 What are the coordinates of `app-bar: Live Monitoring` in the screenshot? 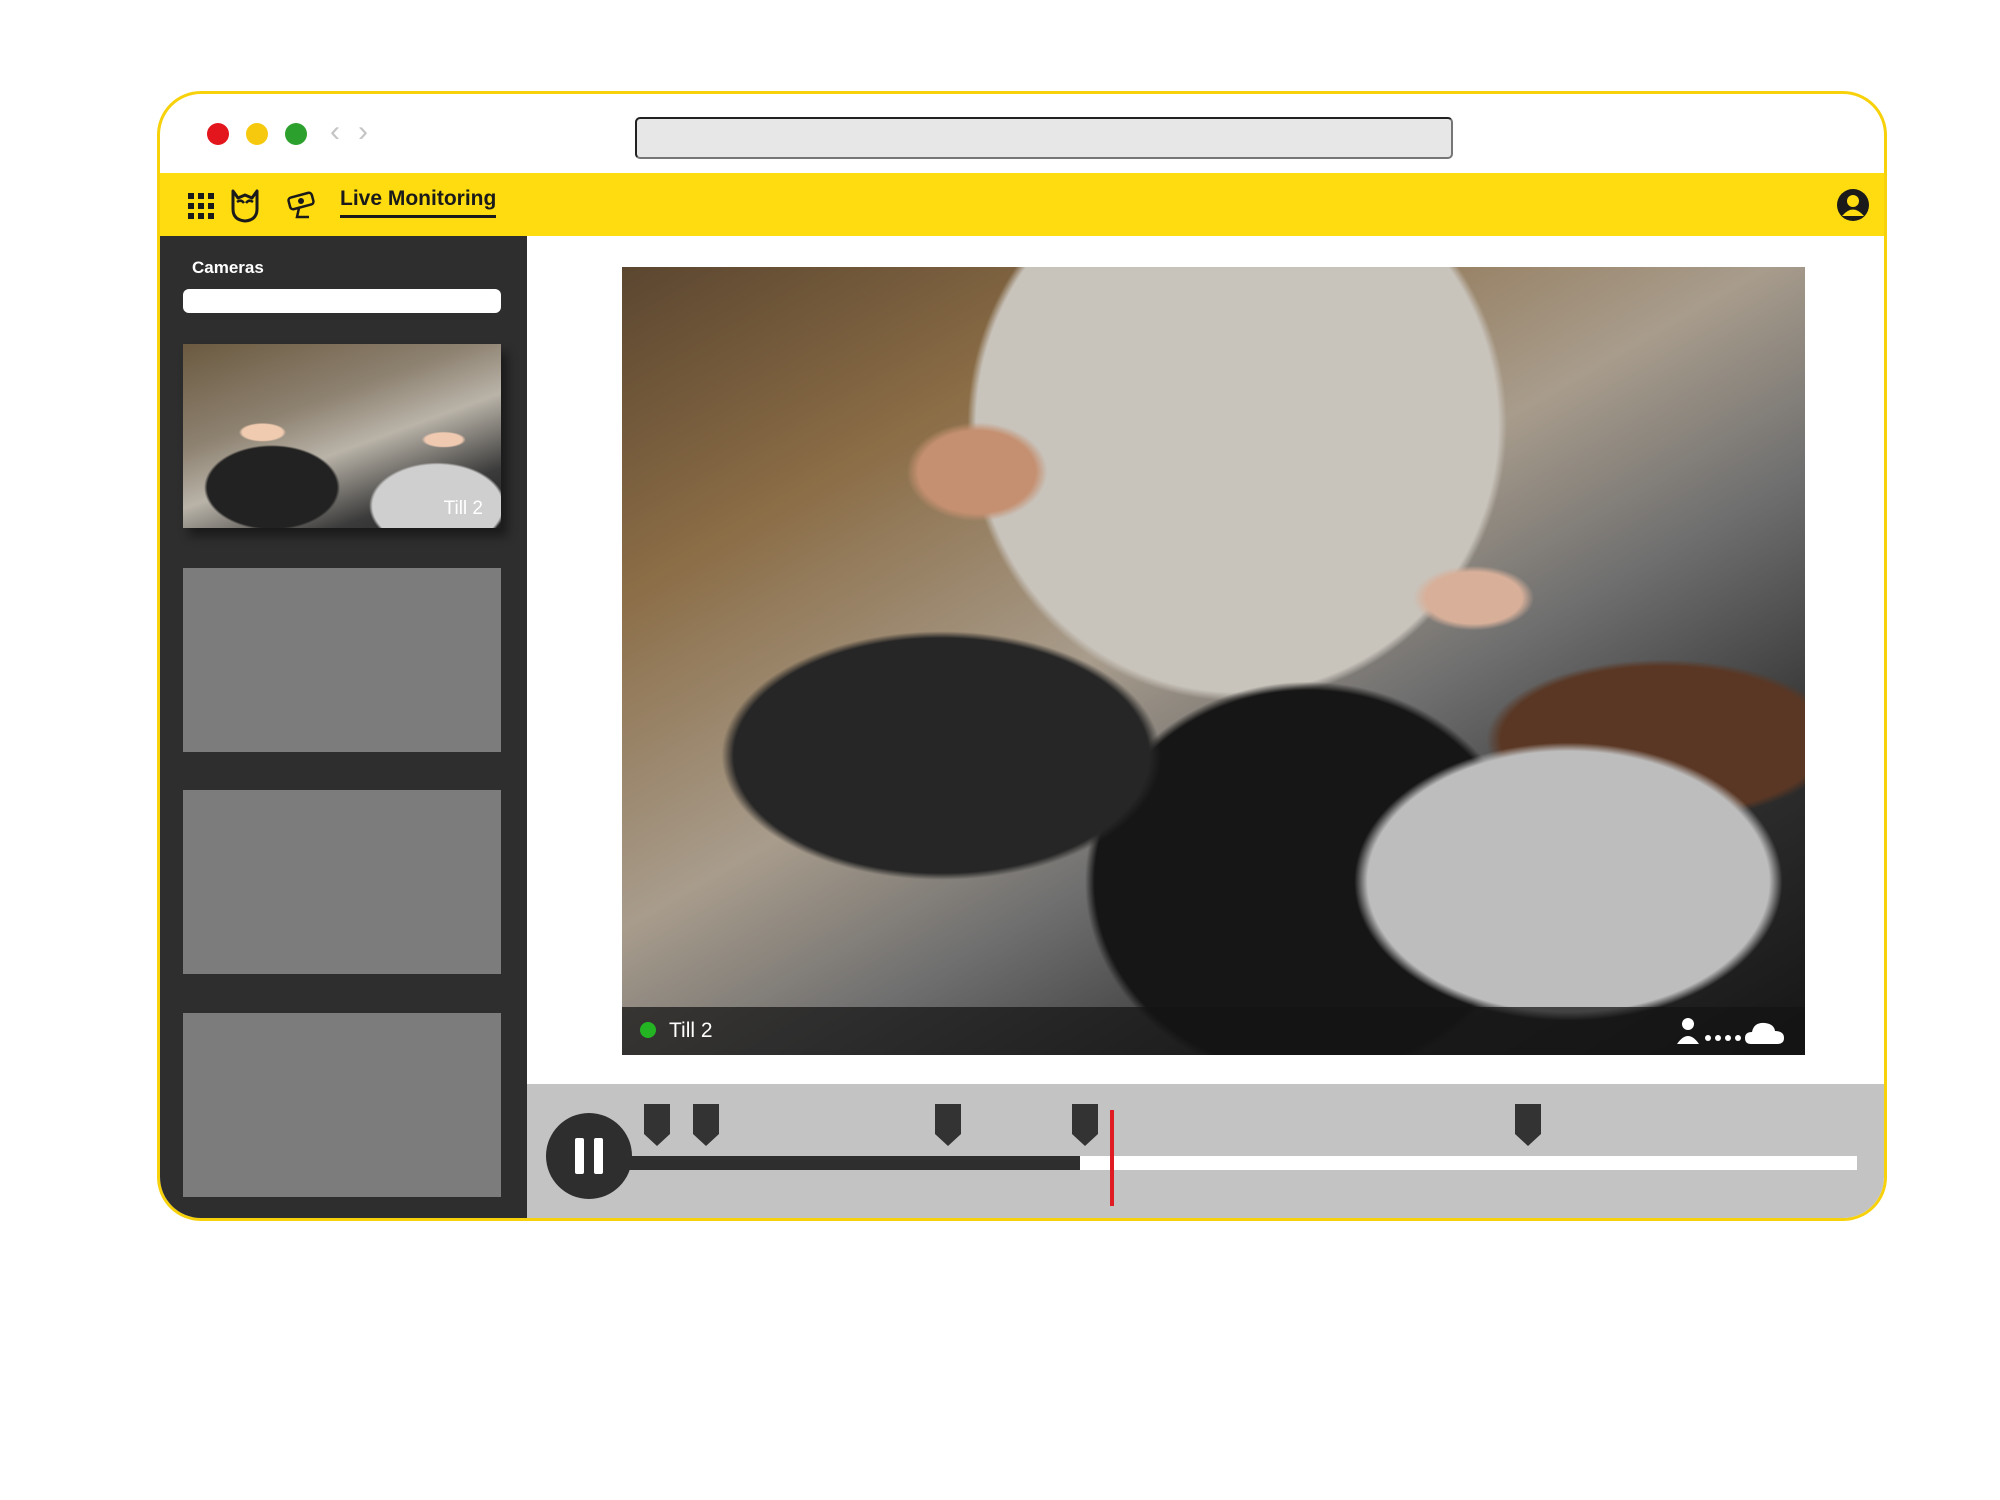 It's located at (1022, 204).